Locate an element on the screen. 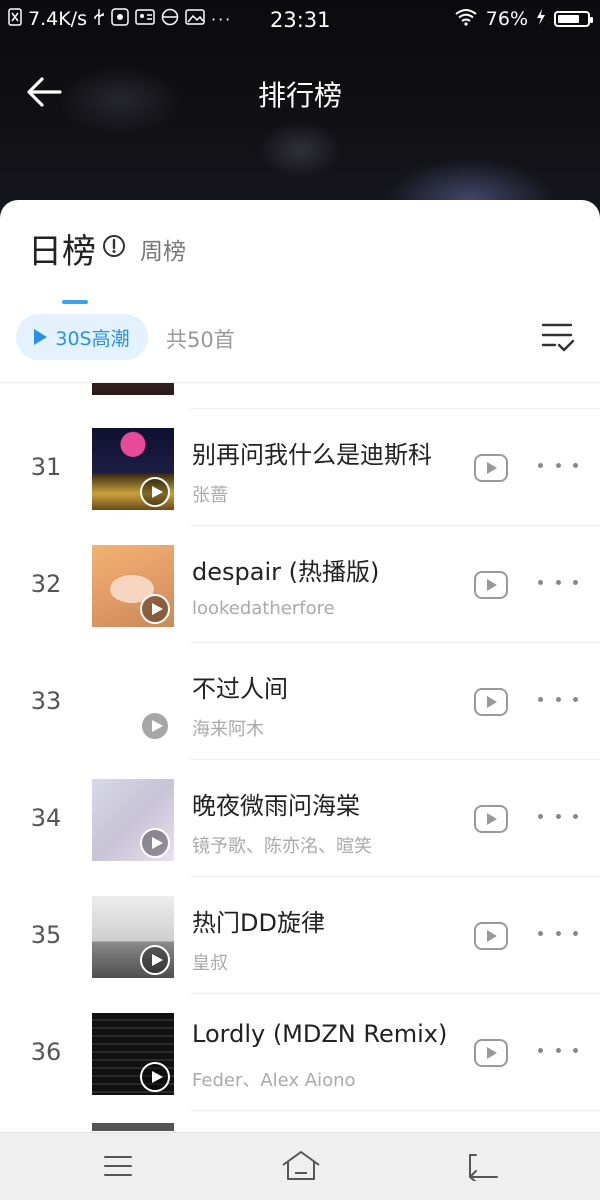 The height and width of the screenshot is (1200, 600). song-row: 35 热门DD旋律皇叔 is located at coordinates (300, 935).